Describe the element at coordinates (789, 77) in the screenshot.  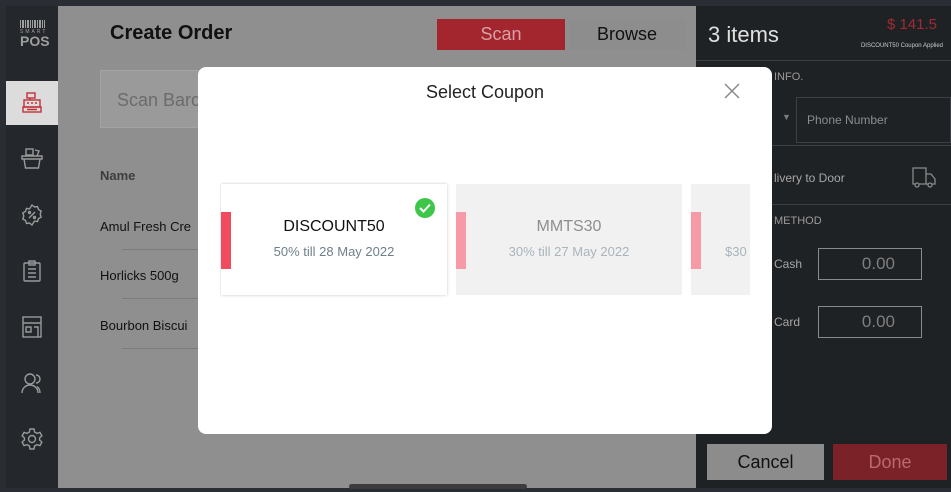
I see `customer-info-label: INFO.` at that location.